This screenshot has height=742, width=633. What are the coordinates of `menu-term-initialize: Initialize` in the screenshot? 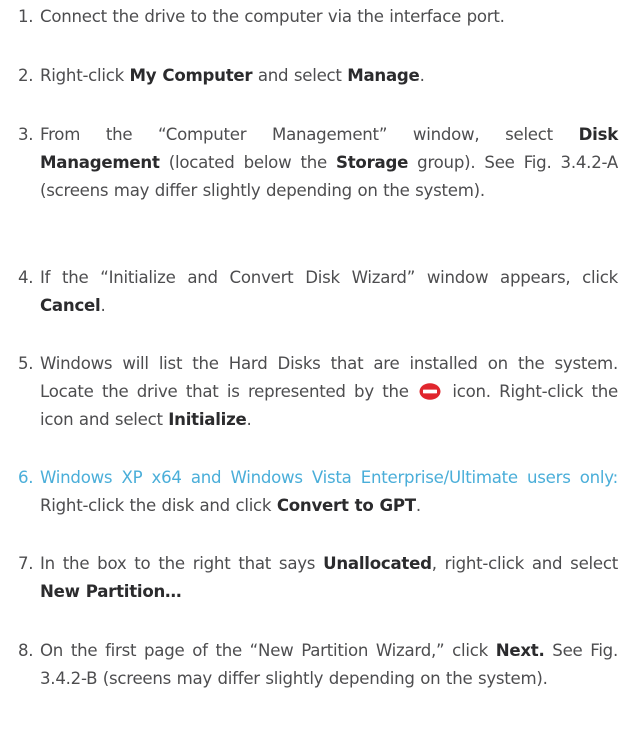 It's located at (207, 419).